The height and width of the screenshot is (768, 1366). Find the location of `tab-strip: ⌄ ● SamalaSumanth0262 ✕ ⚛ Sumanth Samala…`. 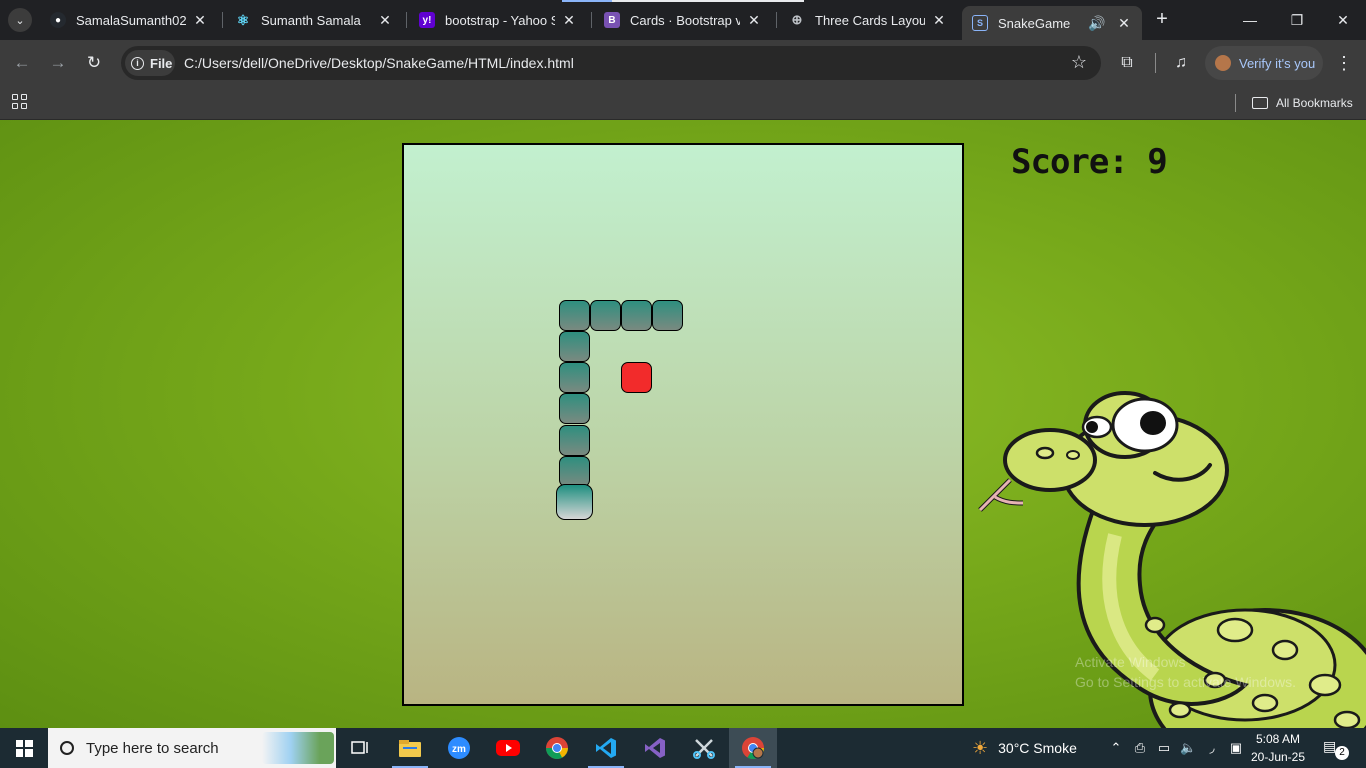

tab-strip: ⌄ ● SamalaSumanth0262 ✕ ⚛ Sumanth Samala… is located at coordinates (683, 20).